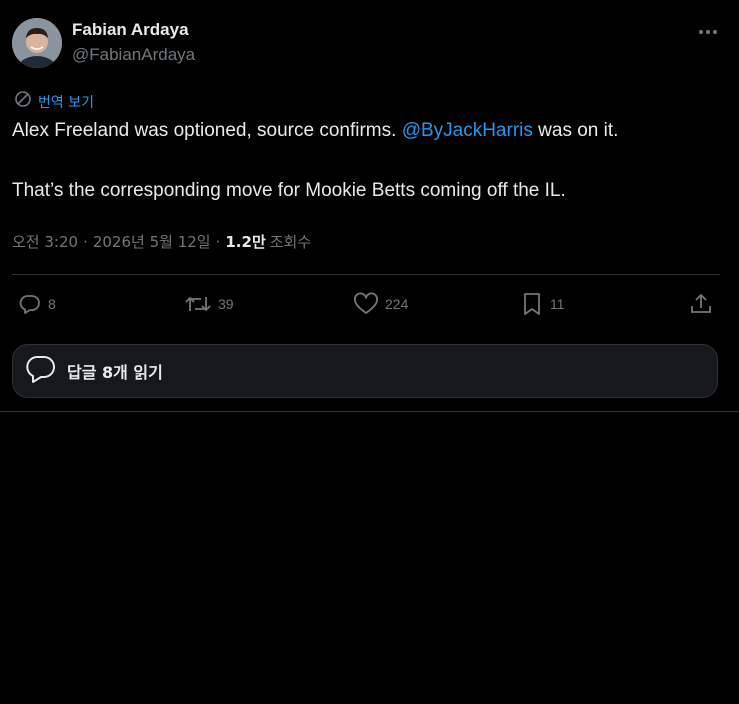 The height and width of the screenshot is (704, 739). I want to click on share-button, so click(701, 304).